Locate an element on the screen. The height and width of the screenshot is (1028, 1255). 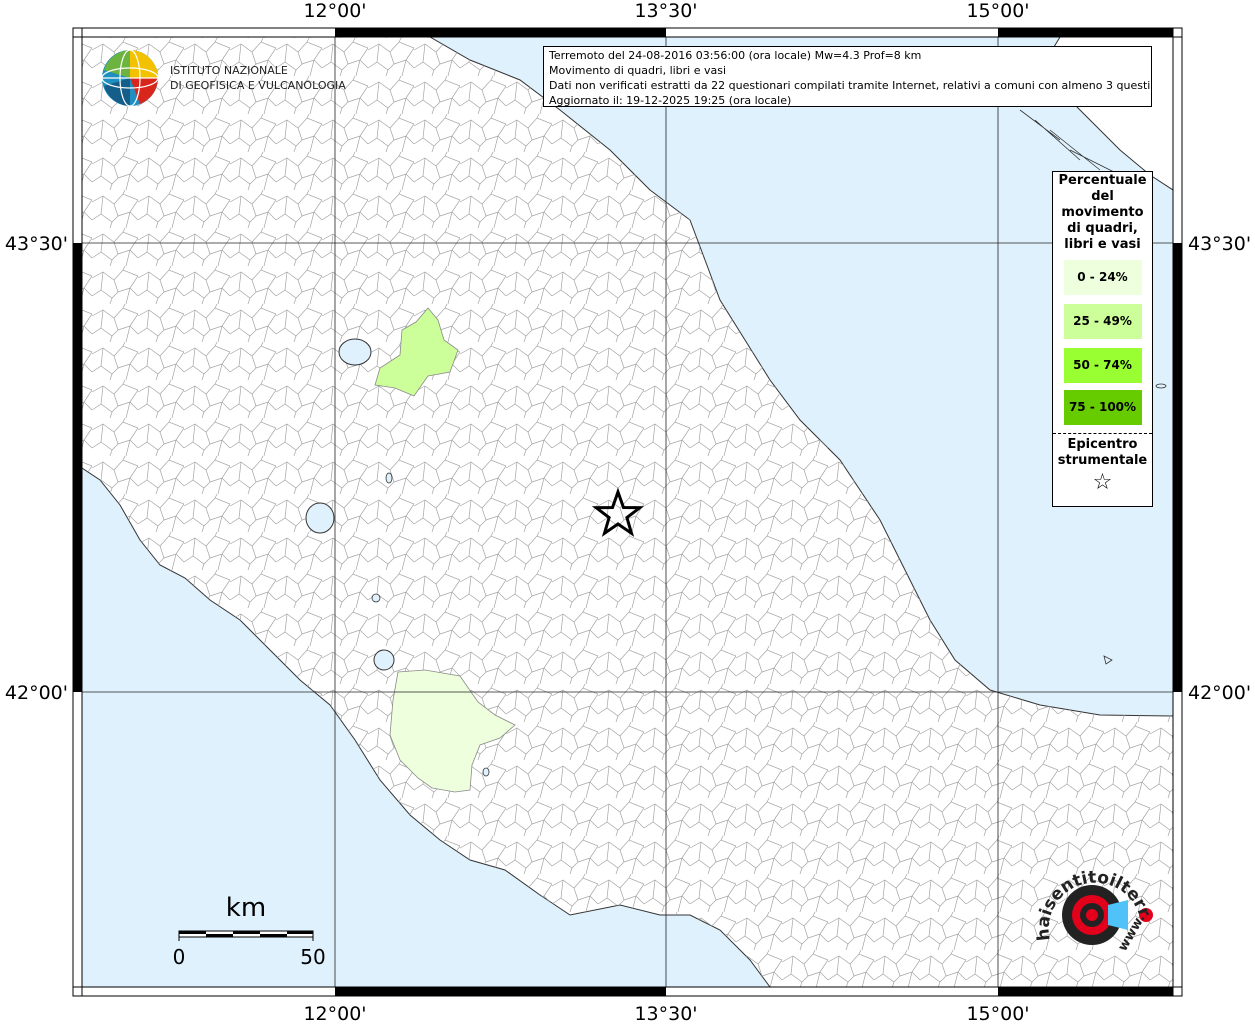
lago-piediluco is located at coordinates (389, 478).